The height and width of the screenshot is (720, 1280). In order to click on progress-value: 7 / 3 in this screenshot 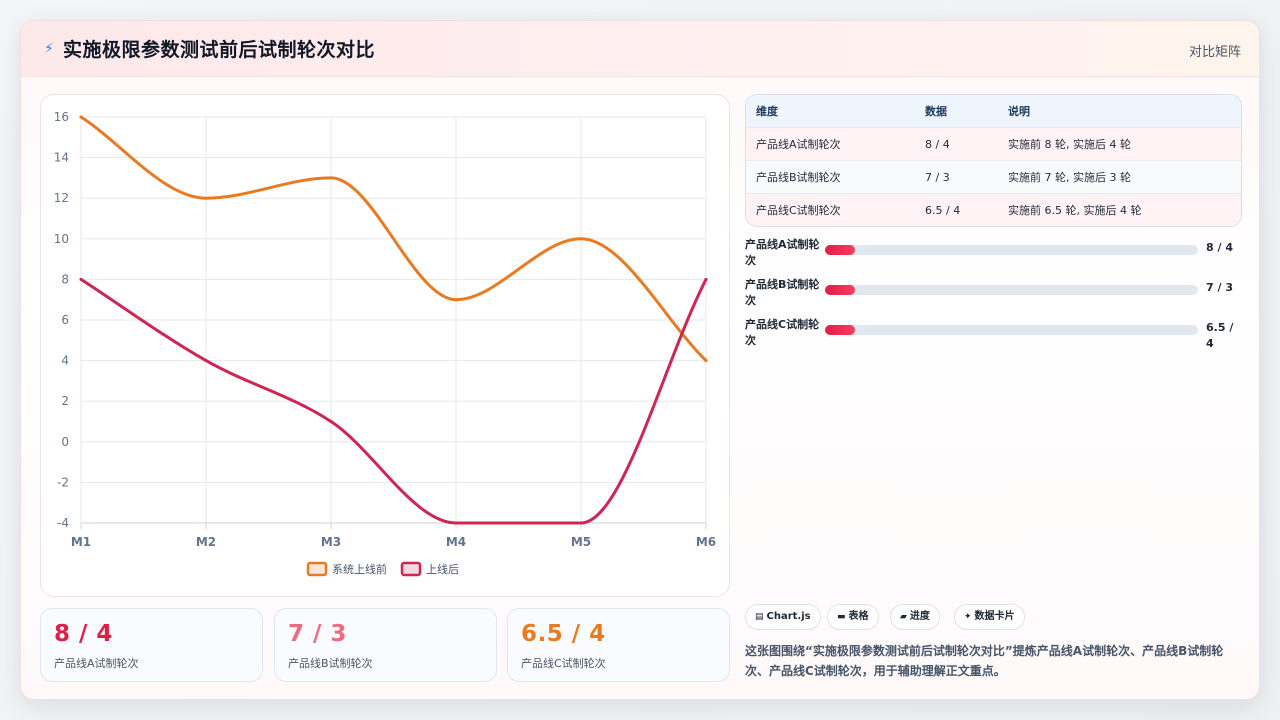, I will do `click(1219, 287)`.